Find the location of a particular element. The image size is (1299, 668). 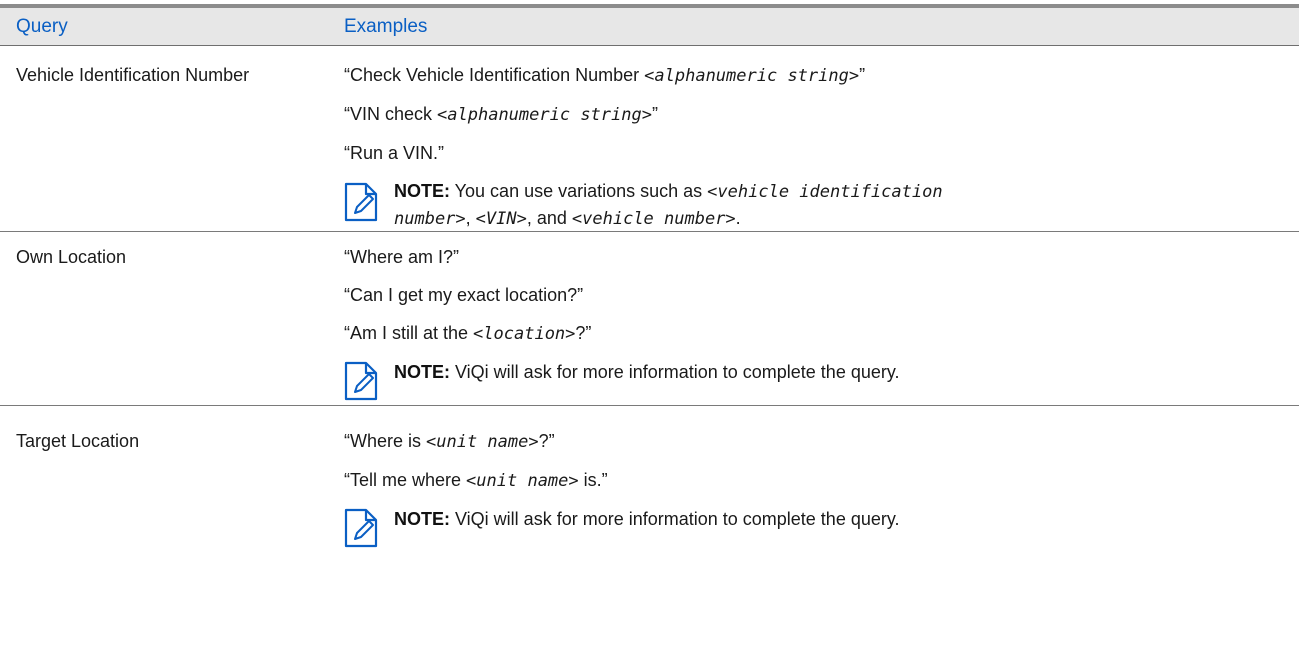

header-examples: Examples is located at coordinates (386, 26).